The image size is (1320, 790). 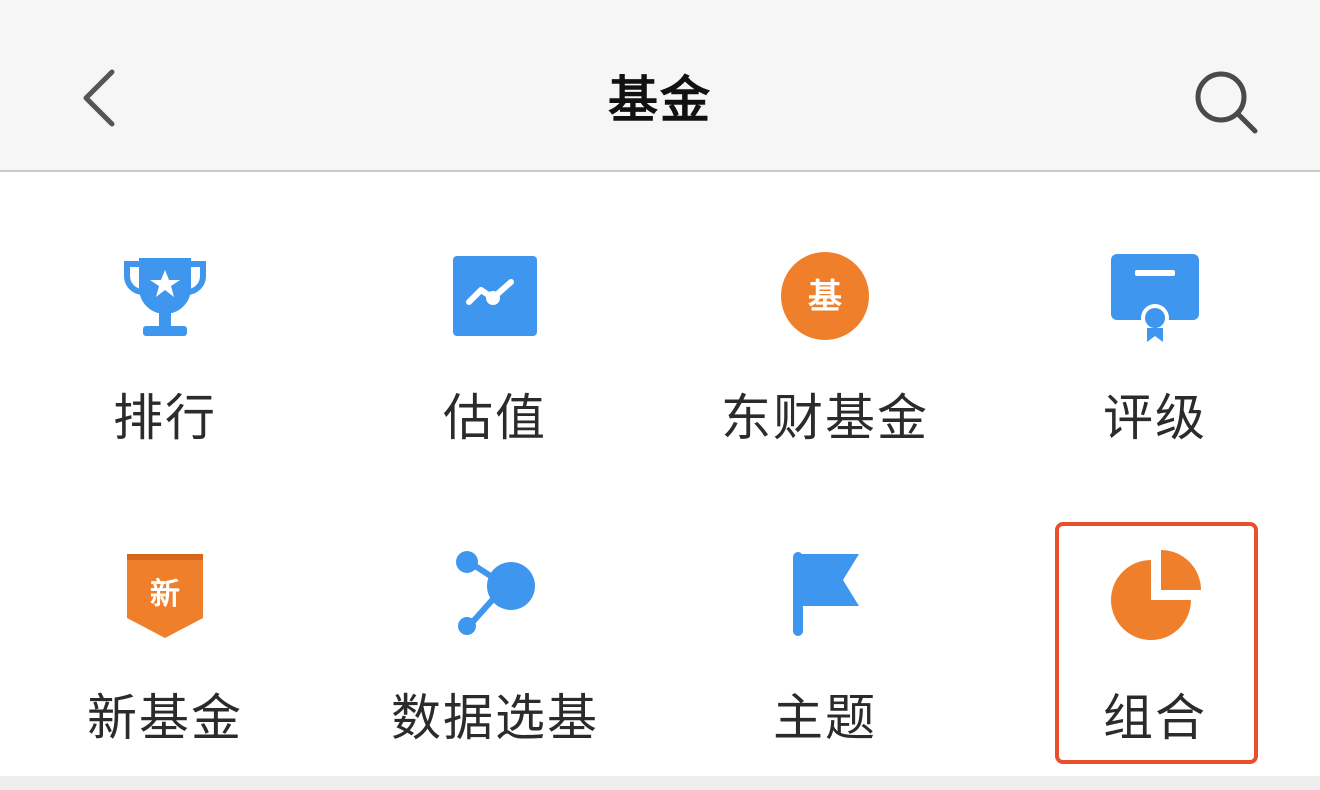 I want to click on fund-badge-text: 基, so click(x=825, y=297).